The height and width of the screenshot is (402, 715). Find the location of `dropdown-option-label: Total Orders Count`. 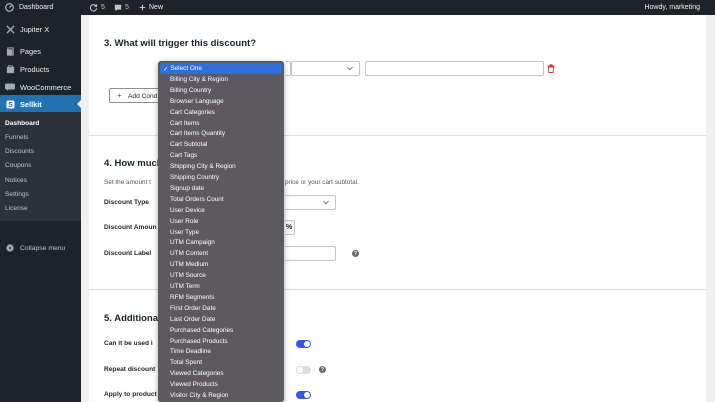

dropdown-option-label: Total Orders Count is located at coordinates (197, 199).